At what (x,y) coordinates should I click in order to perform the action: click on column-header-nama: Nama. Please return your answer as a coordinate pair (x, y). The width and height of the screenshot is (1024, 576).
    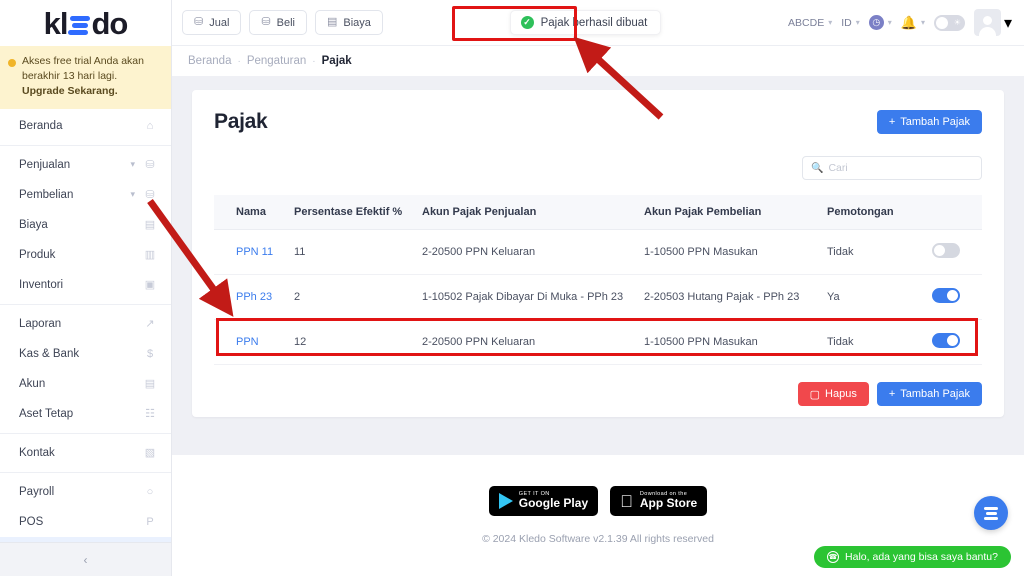
    Looking at the image, I should click on (250, 212).